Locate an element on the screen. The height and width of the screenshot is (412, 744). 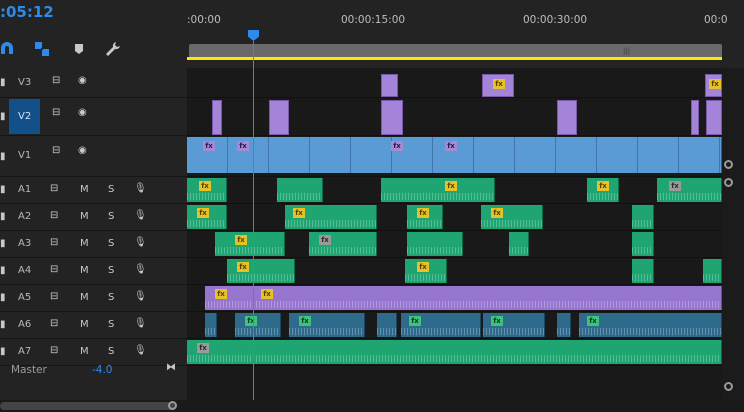
linked-selection-icon is located at coordinates (42, 49).